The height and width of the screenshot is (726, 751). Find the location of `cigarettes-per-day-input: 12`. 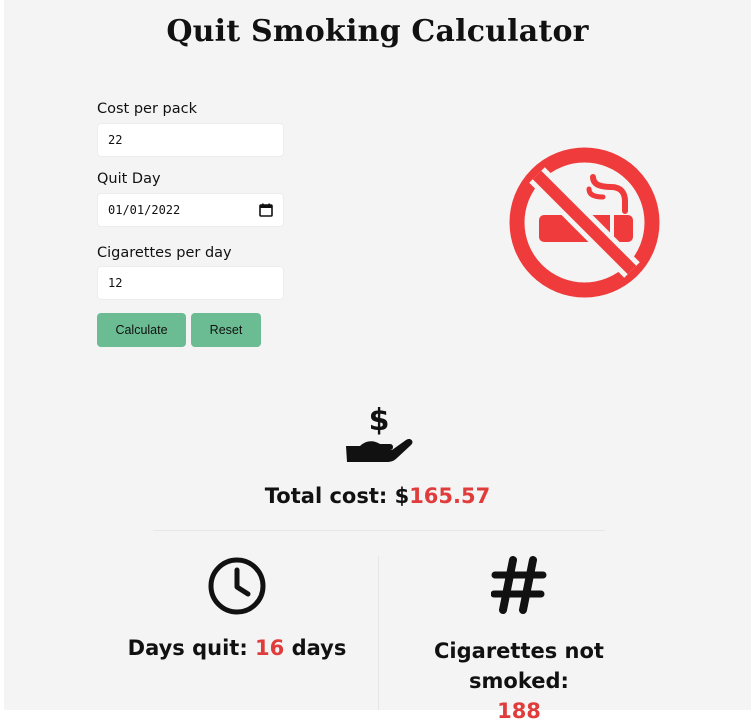

cigarettes-per-day-input: 12 is located at coordinates (190, 283).